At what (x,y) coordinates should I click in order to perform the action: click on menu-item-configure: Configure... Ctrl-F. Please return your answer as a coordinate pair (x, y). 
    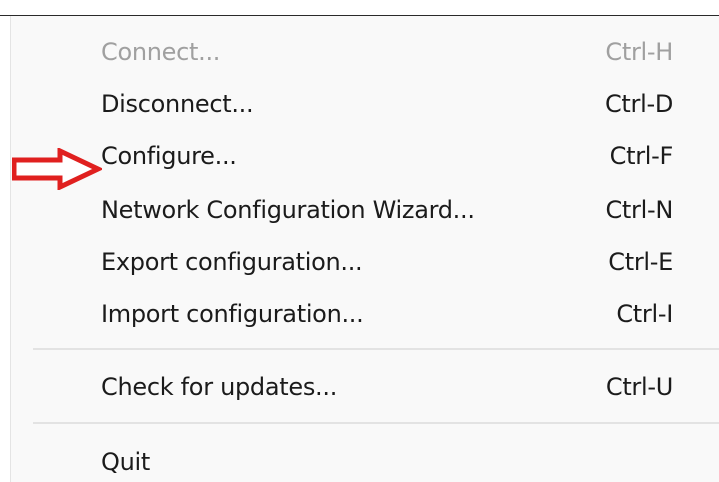
    Looking at the image, I should click on (365, 156).